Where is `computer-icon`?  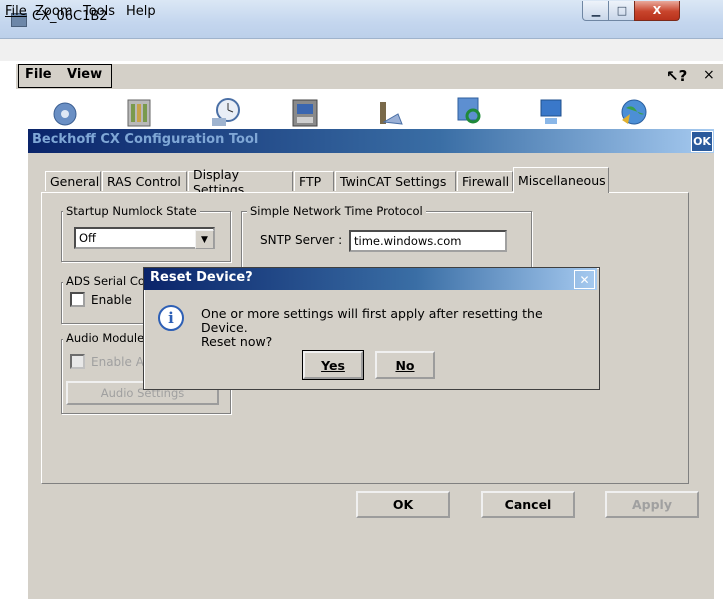
computer-icon is located at coordinates (551, 111).